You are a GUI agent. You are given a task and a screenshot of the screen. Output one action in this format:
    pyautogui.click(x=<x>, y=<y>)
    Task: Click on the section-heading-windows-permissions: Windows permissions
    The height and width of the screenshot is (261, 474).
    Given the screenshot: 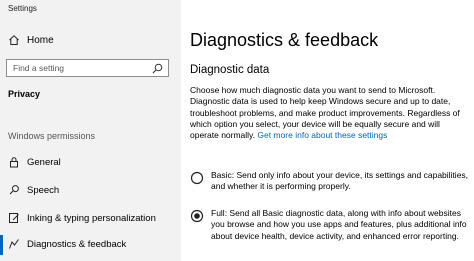 What is the action you would take?
    pyautogui.click(x=52, y=136)
    